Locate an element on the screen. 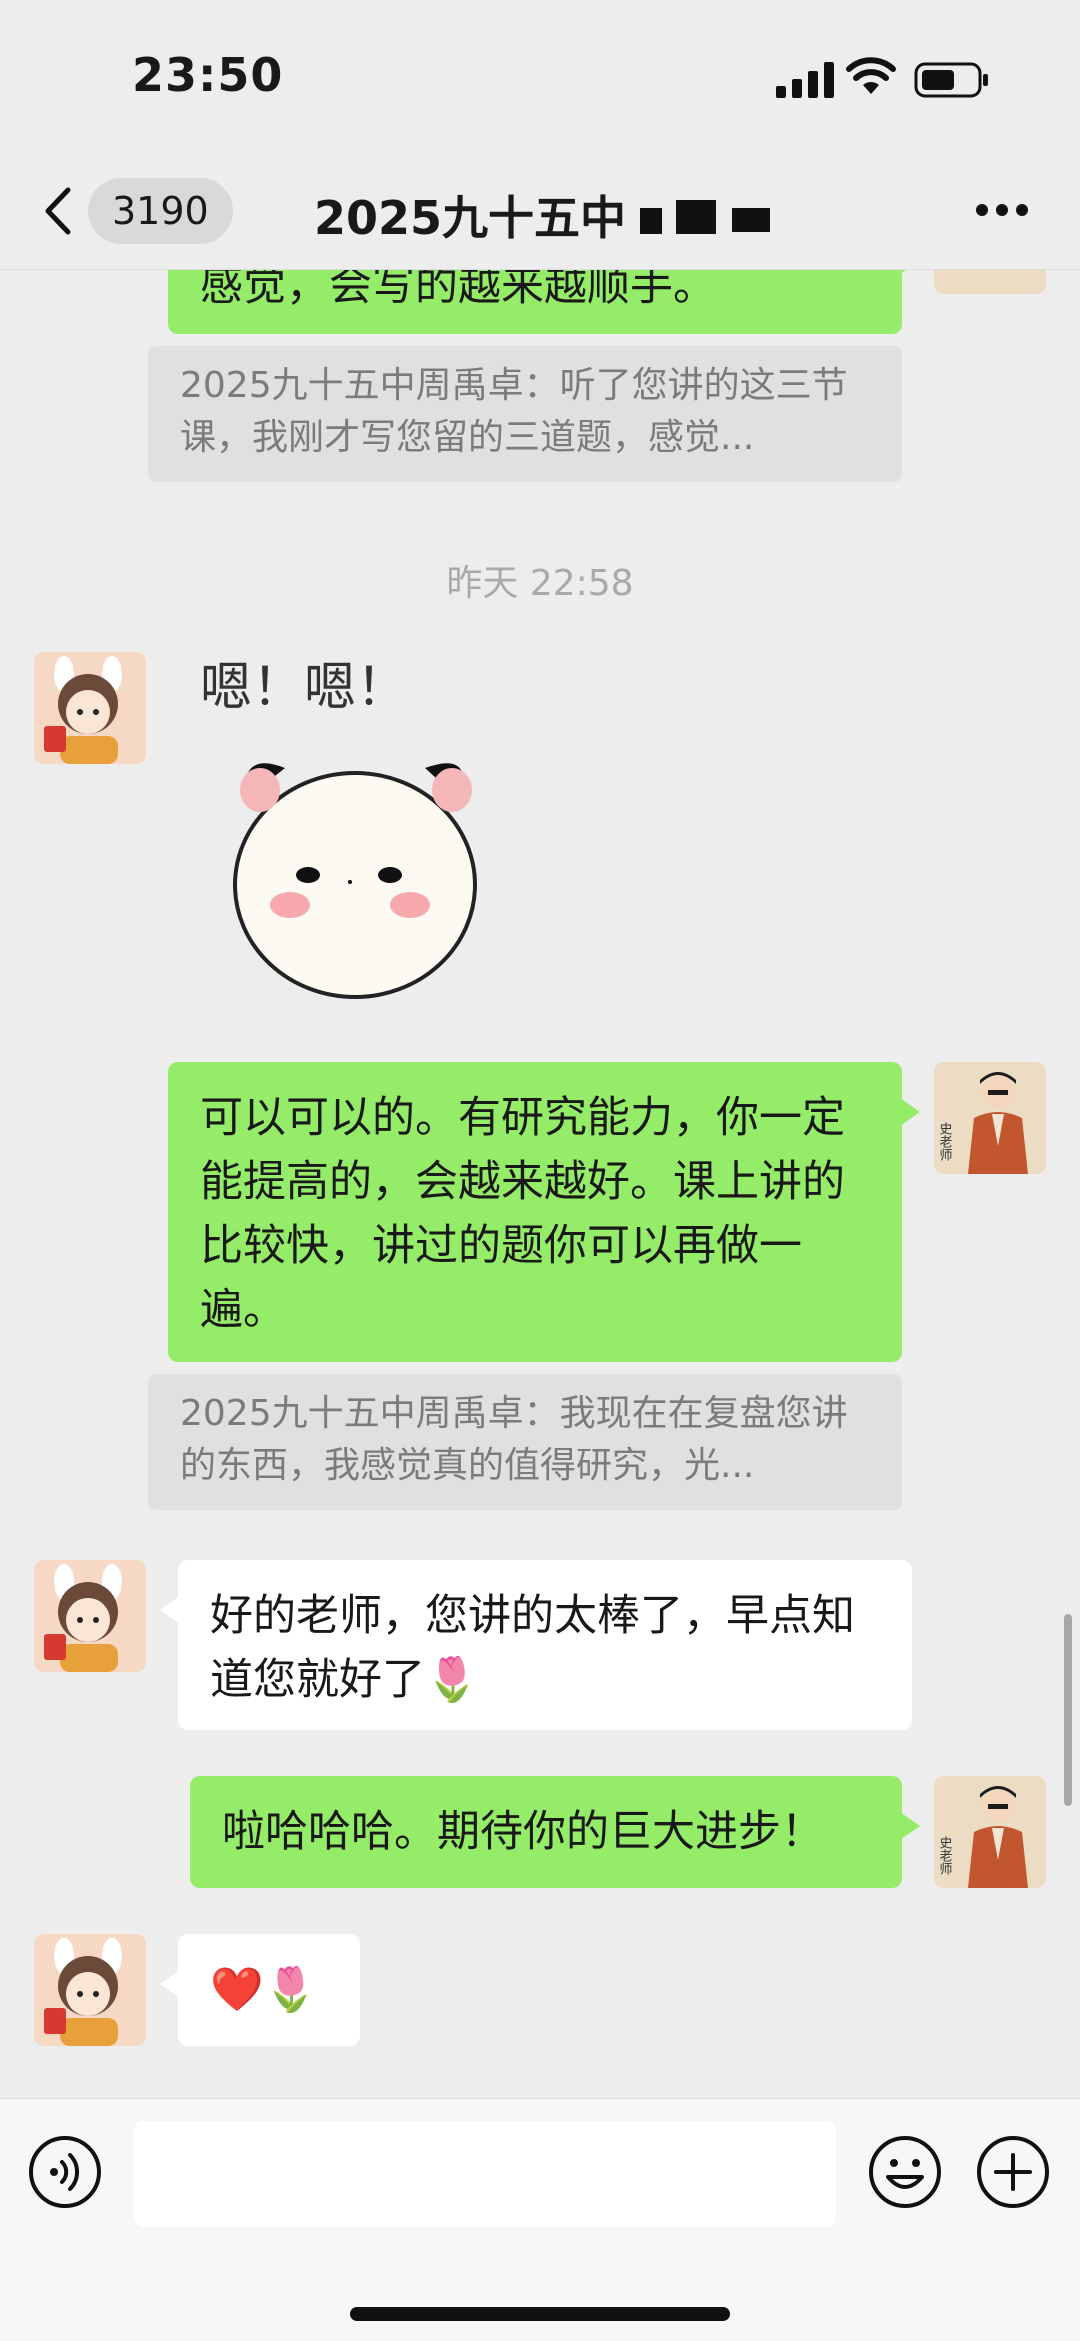  message-bubble-received: 好的老师，您讲的太棒了，早点知道您就好了🌷 is located at coordinates (536, 1645).